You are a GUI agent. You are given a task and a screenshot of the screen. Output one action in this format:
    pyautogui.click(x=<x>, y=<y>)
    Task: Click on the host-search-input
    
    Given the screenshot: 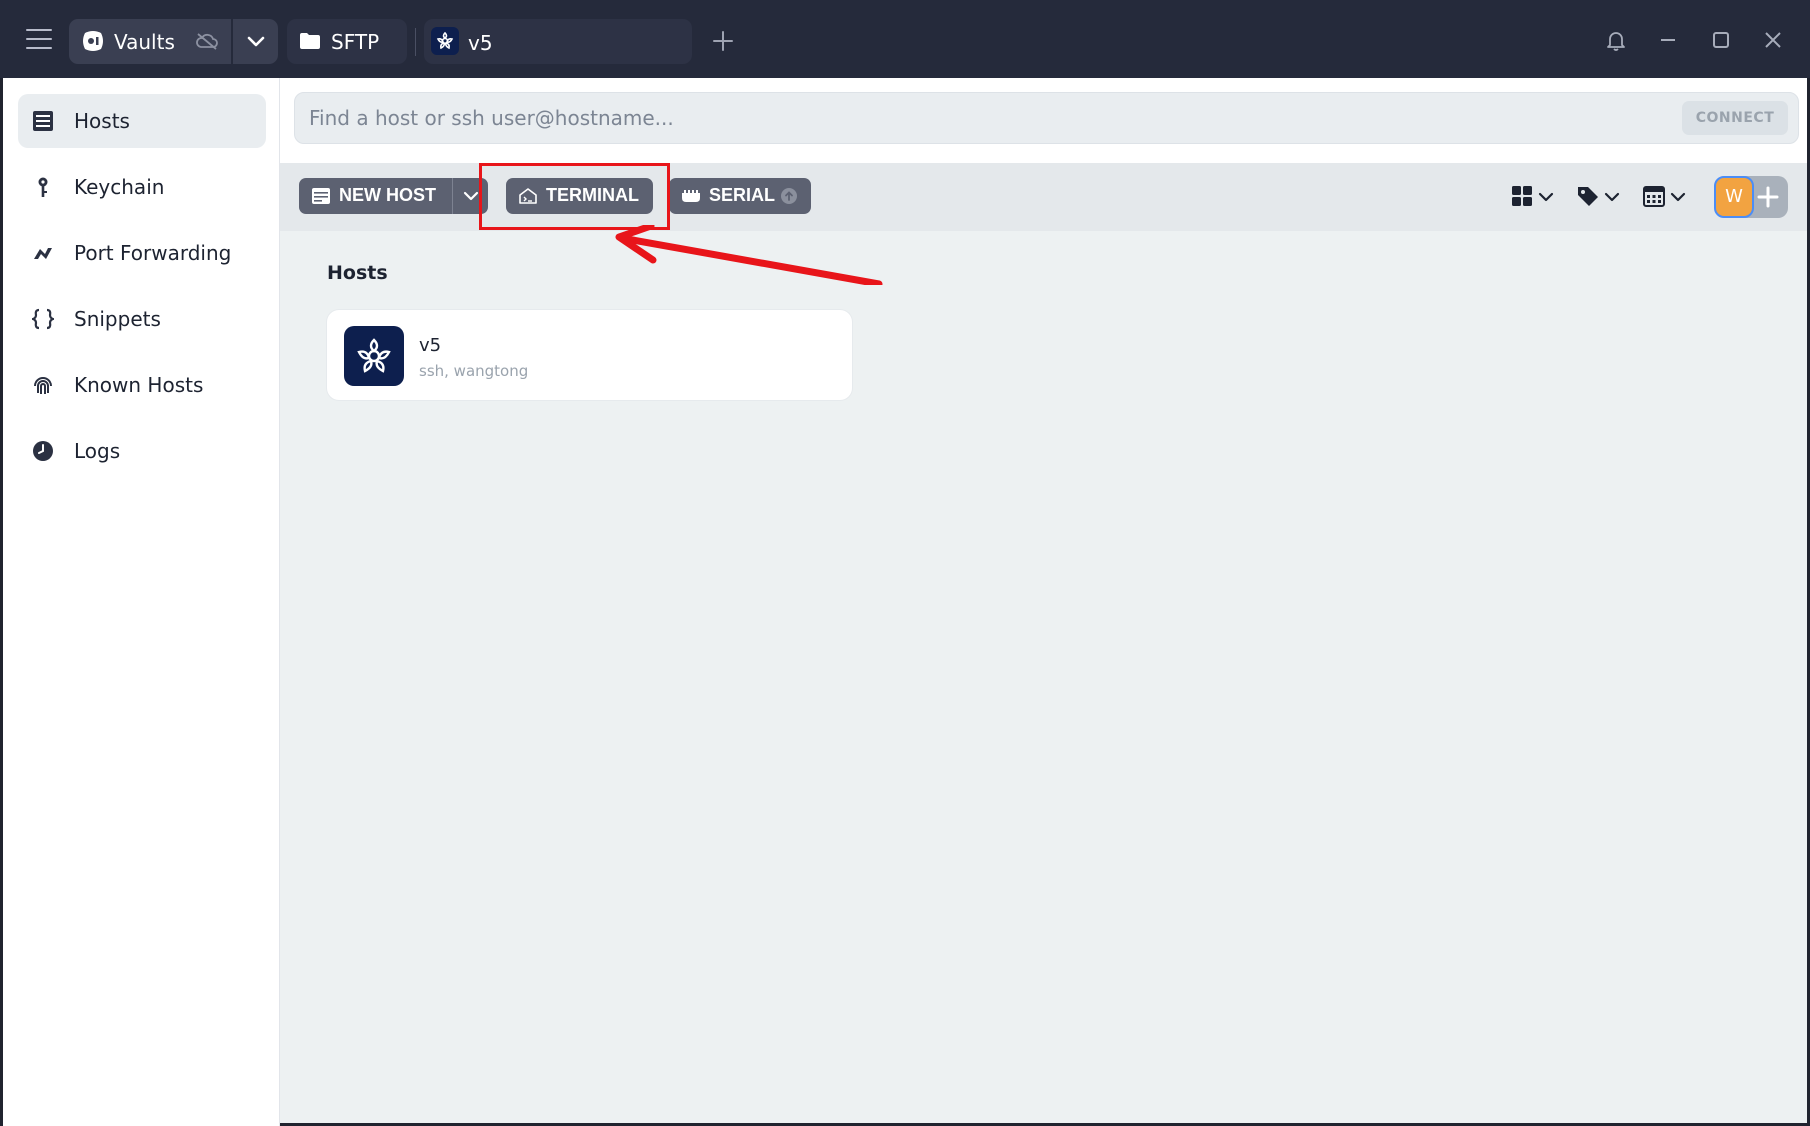 What is the action you would take?
    pyautogui.click(x=909, y=118)
    